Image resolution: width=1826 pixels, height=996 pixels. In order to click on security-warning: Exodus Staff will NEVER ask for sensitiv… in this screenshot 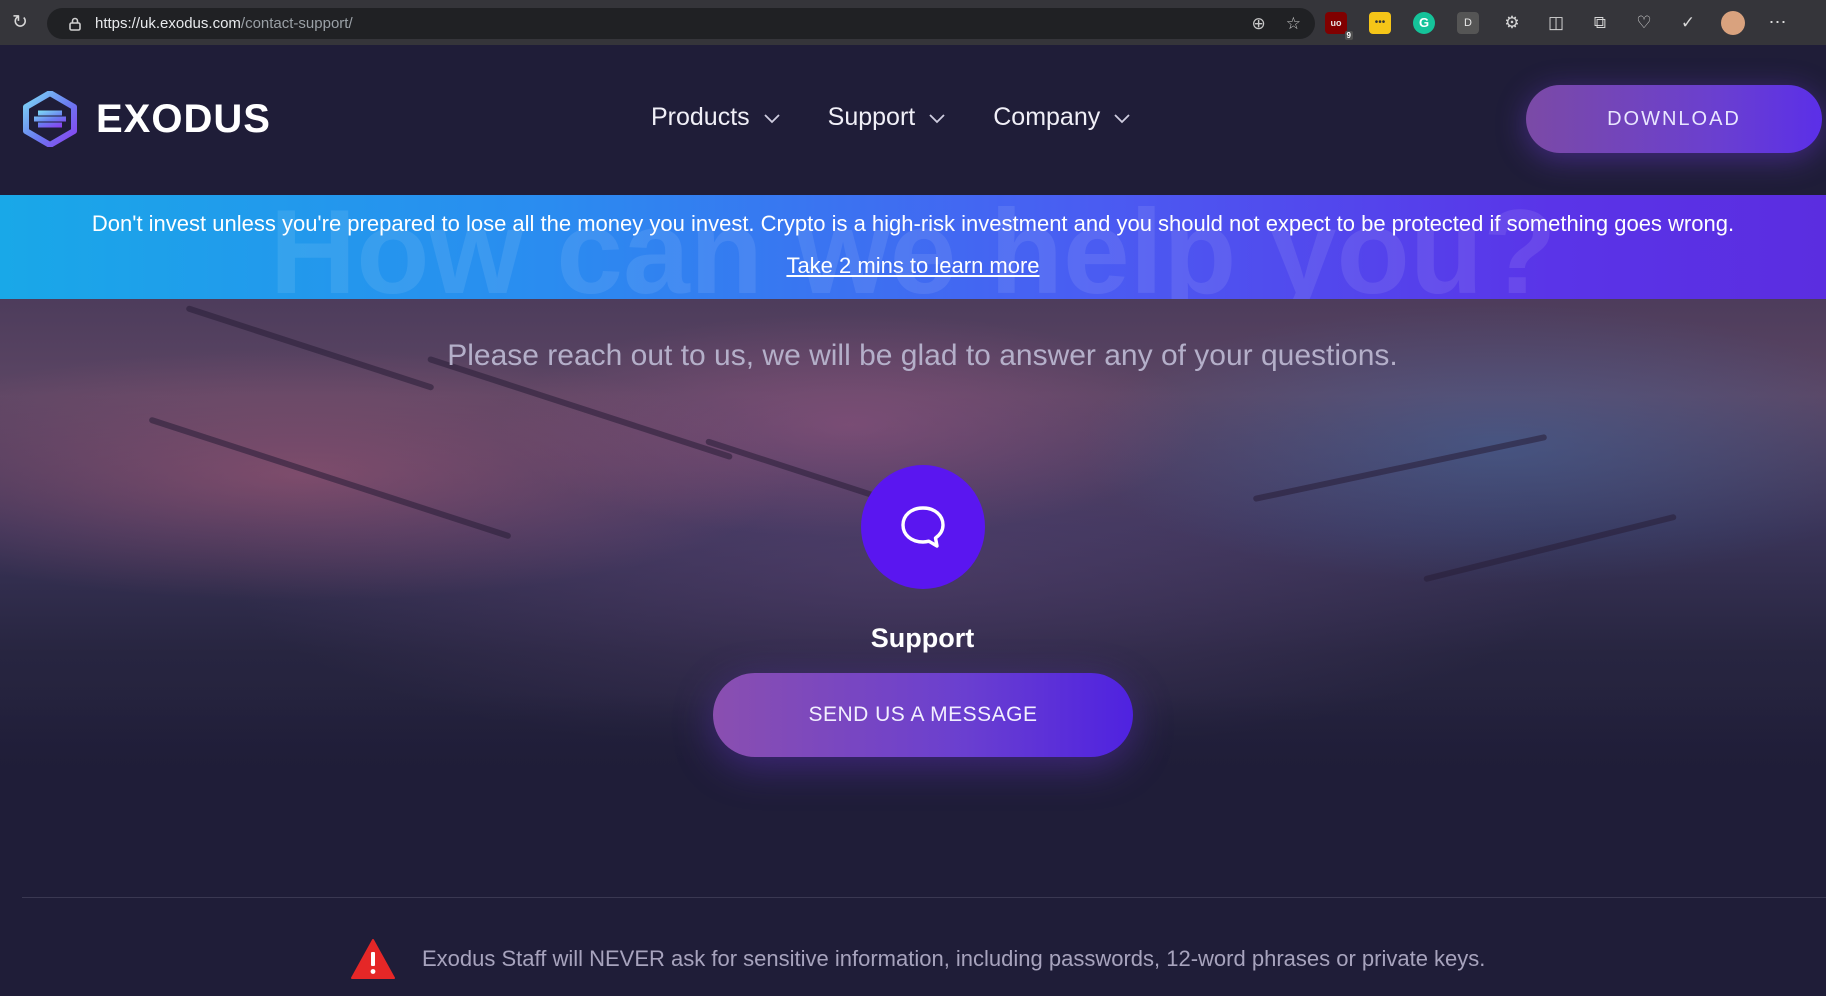, I will do `click(917, 959)`.